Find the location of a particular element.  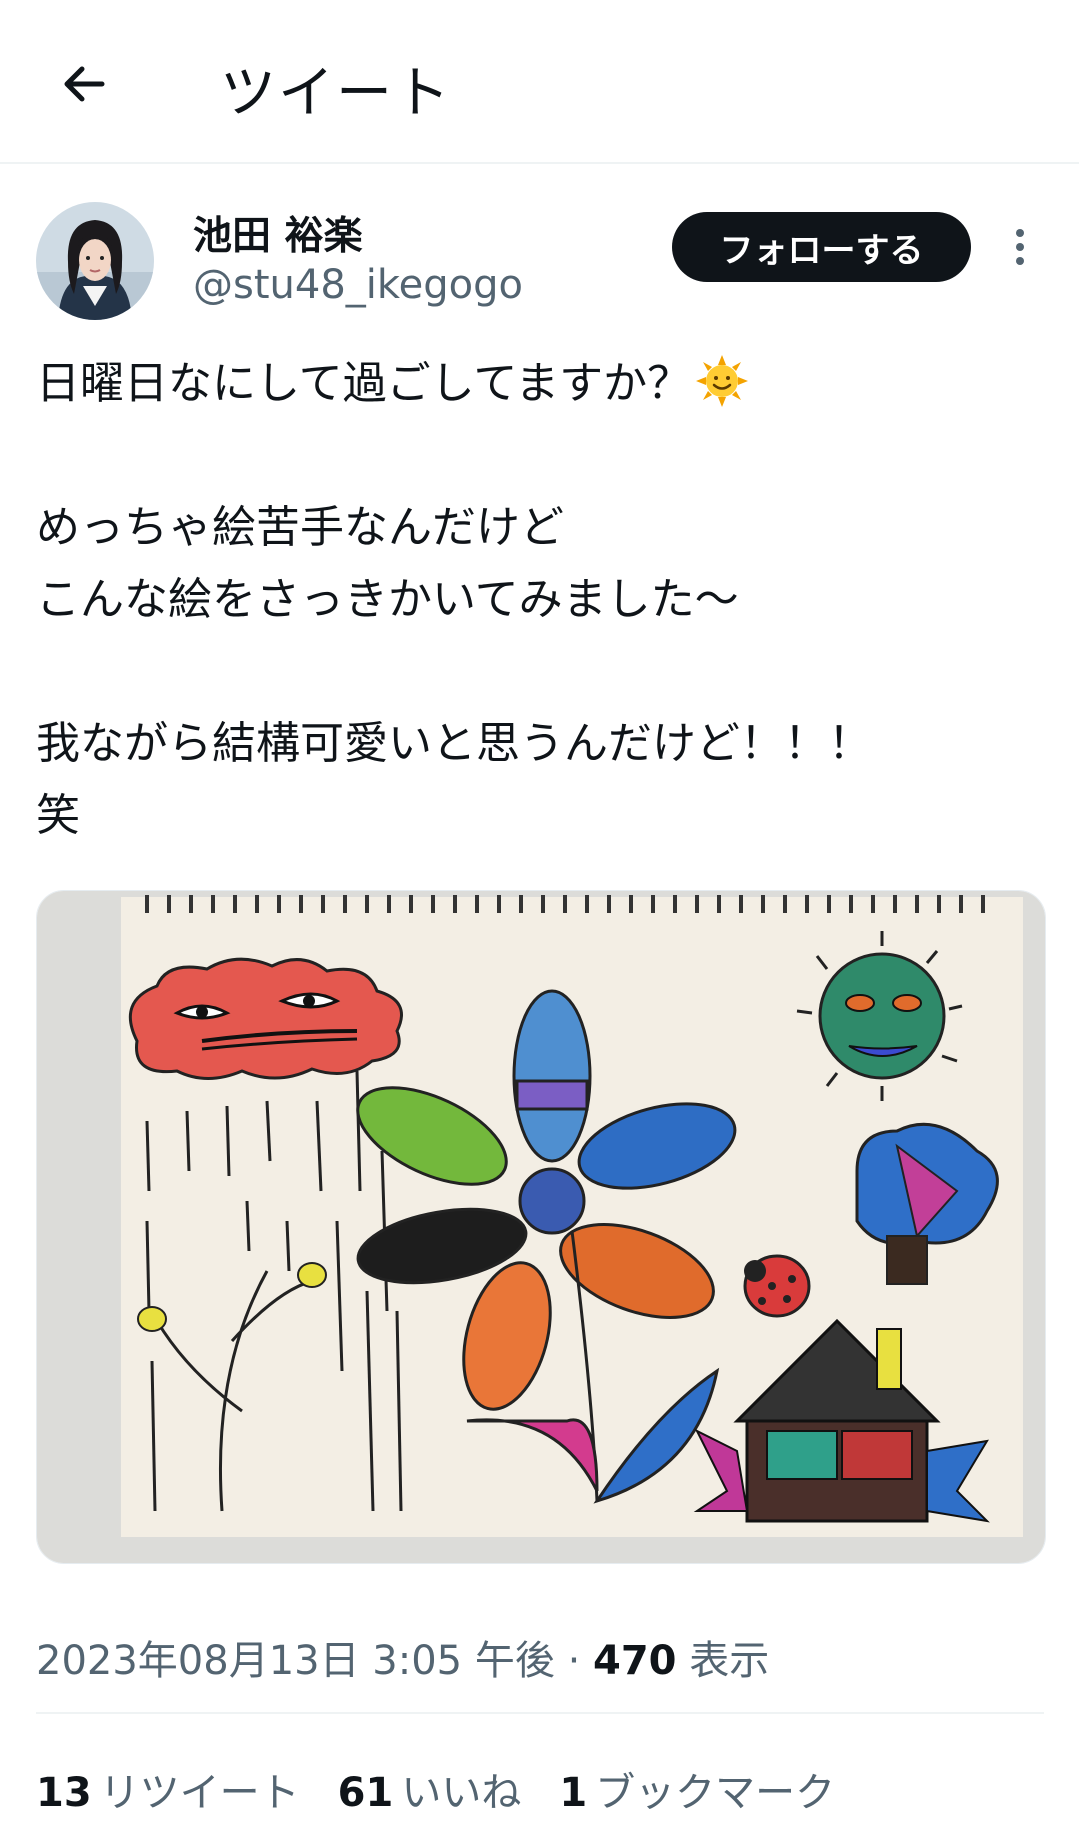

bookmarks-stat: 1 ブックマーク is located at coordinates (697, 1789).